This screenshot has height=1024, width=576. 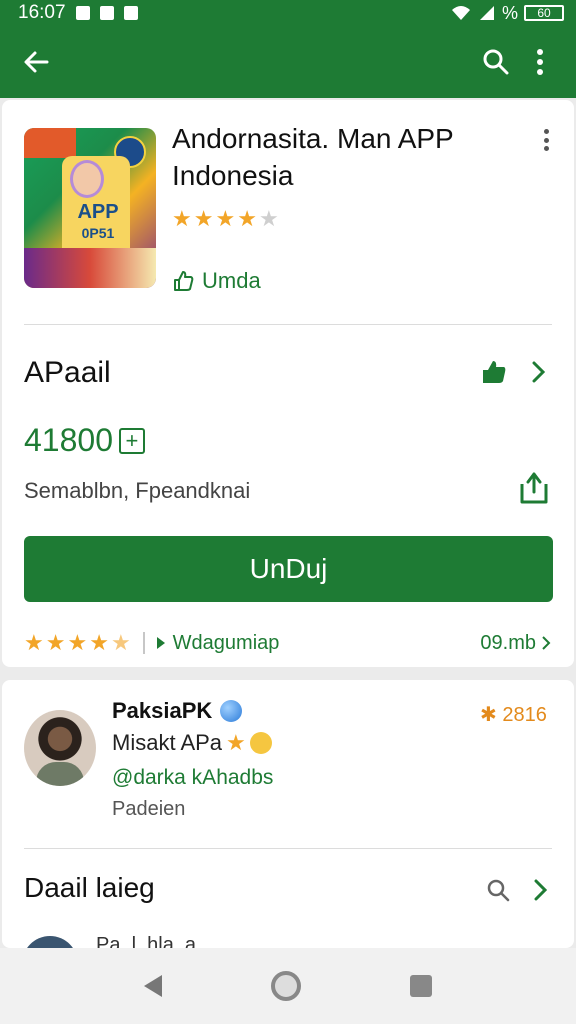 I want to click on section-chevron, so click(x=538, y=372).